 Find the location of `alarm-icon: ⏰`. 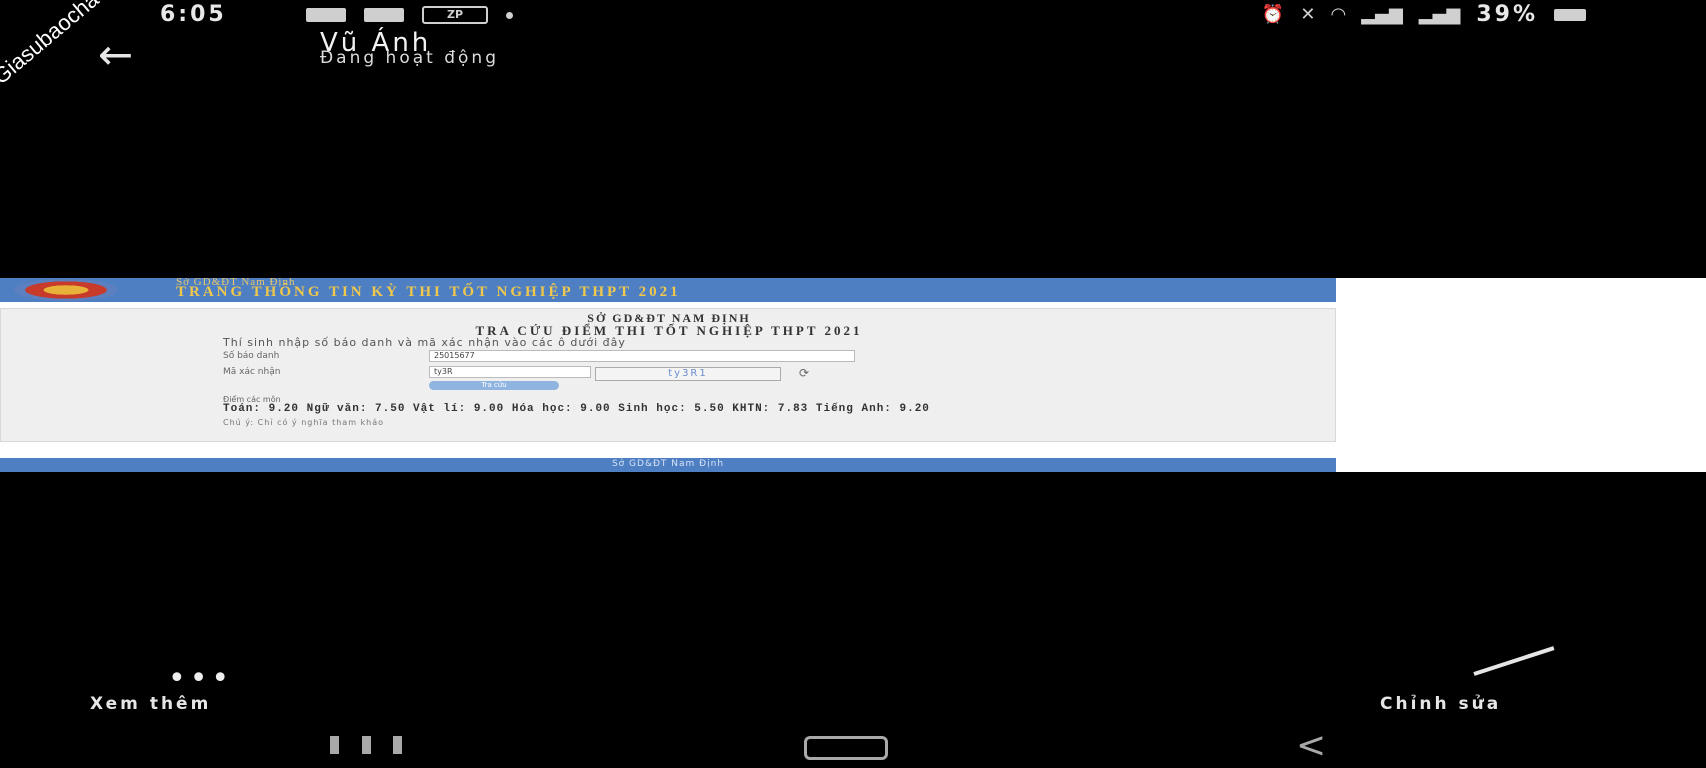

alarm-icon: ⏰ is located at coordinates (1273, 14).